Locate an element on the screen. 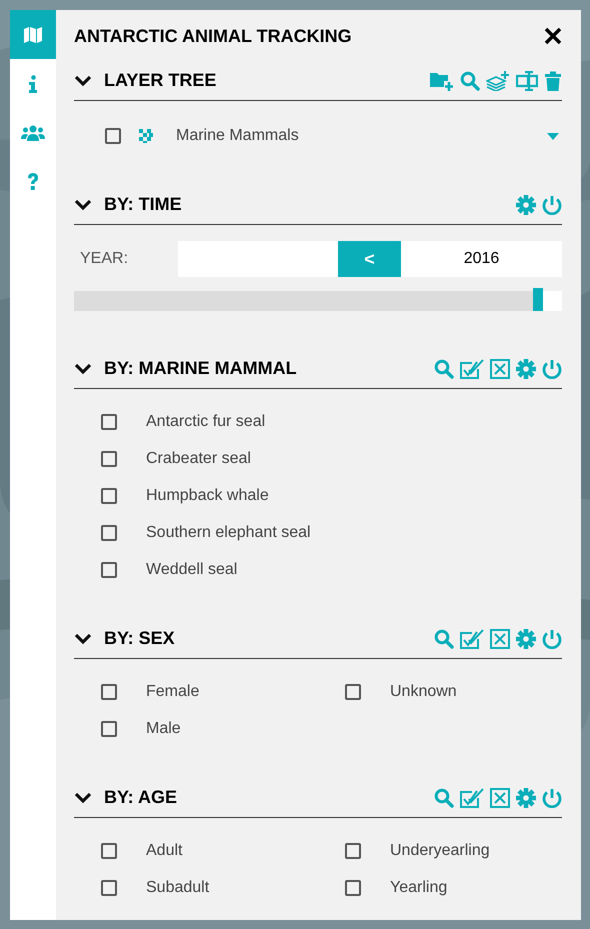 This screenshot has height=929, width=590. option-label: Yearling is located at coordinates (419, 888).